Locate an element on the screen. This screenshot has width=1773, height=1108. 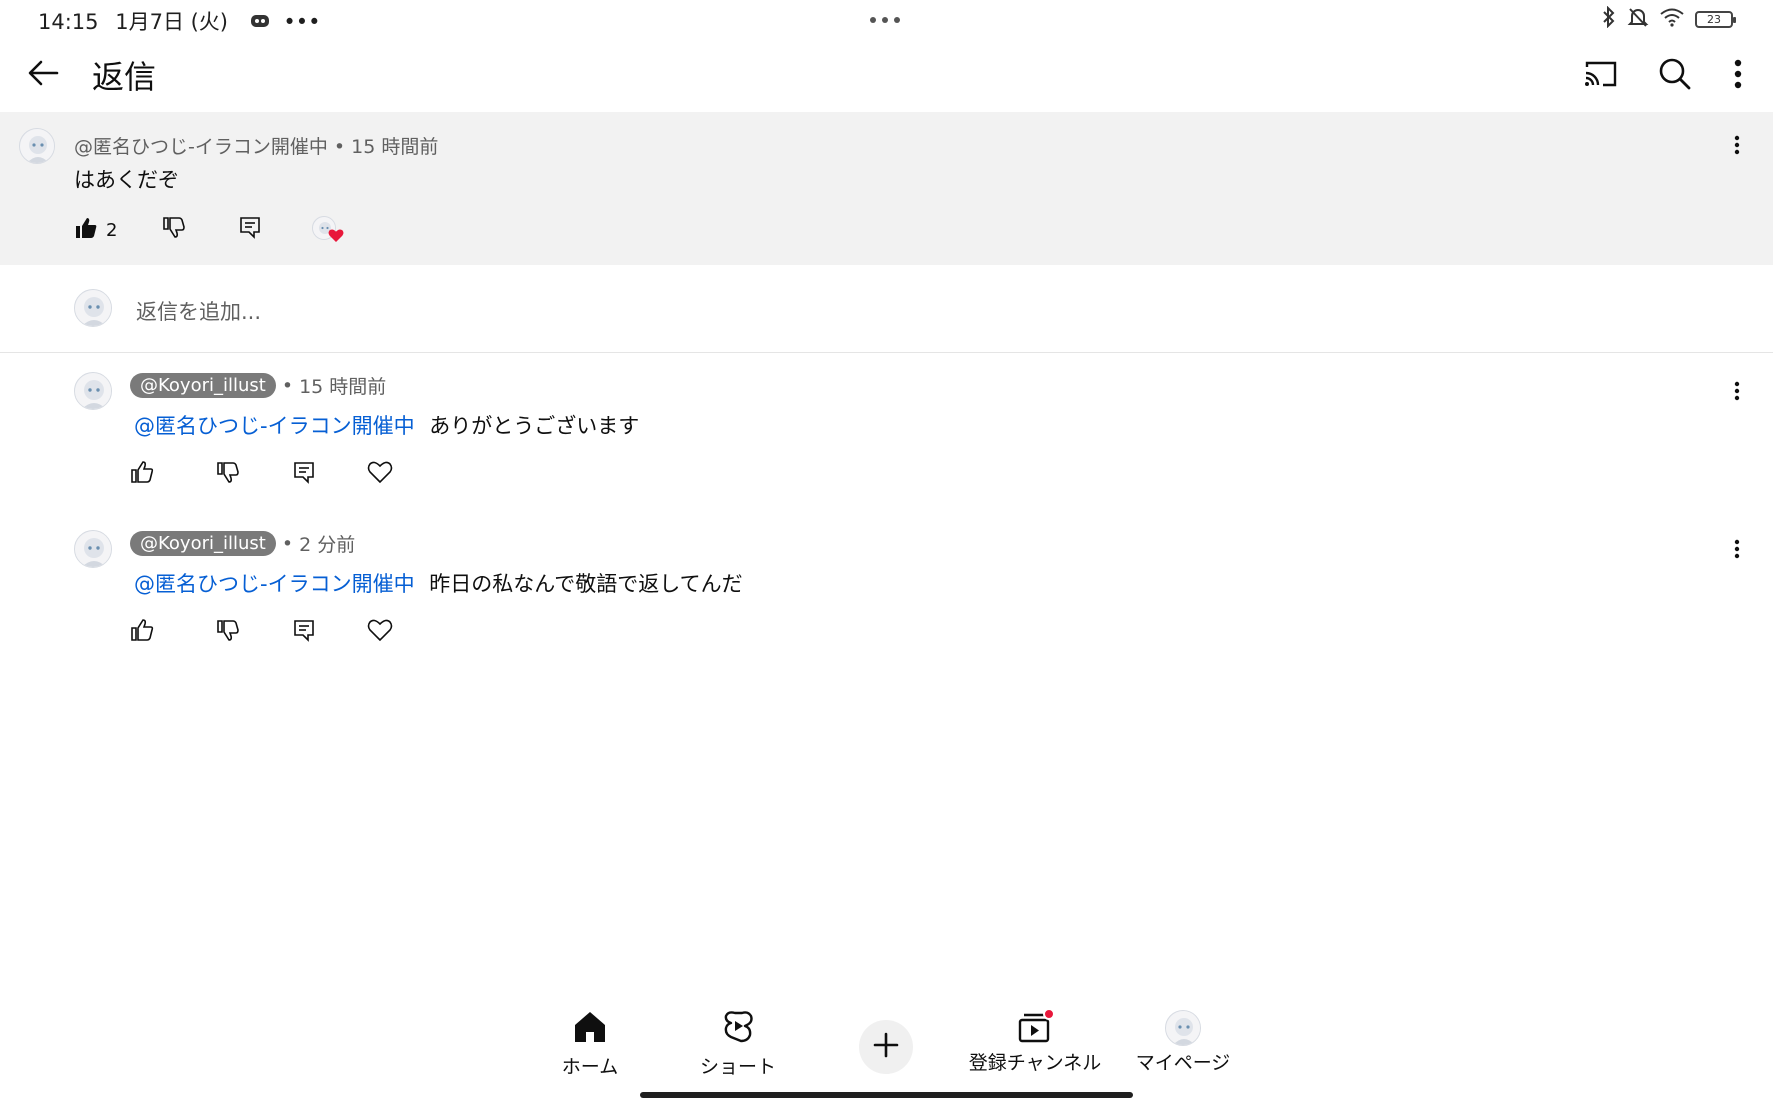
multitask-handle is located at coordinates (885, 20).